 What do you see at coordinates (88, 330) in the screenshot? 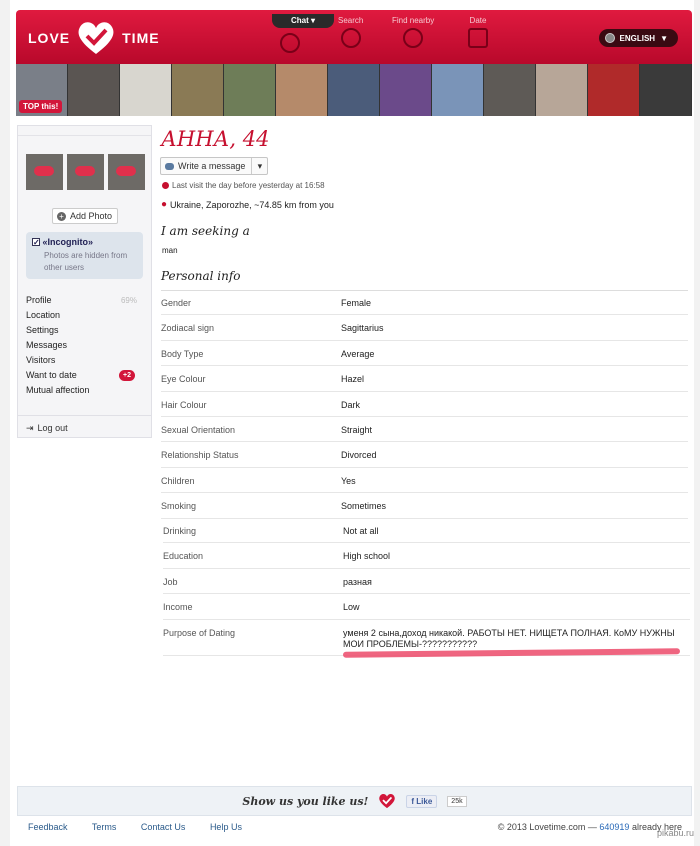
I see `sidebar-item-settings: Settings` at bounding box center [88, 330].